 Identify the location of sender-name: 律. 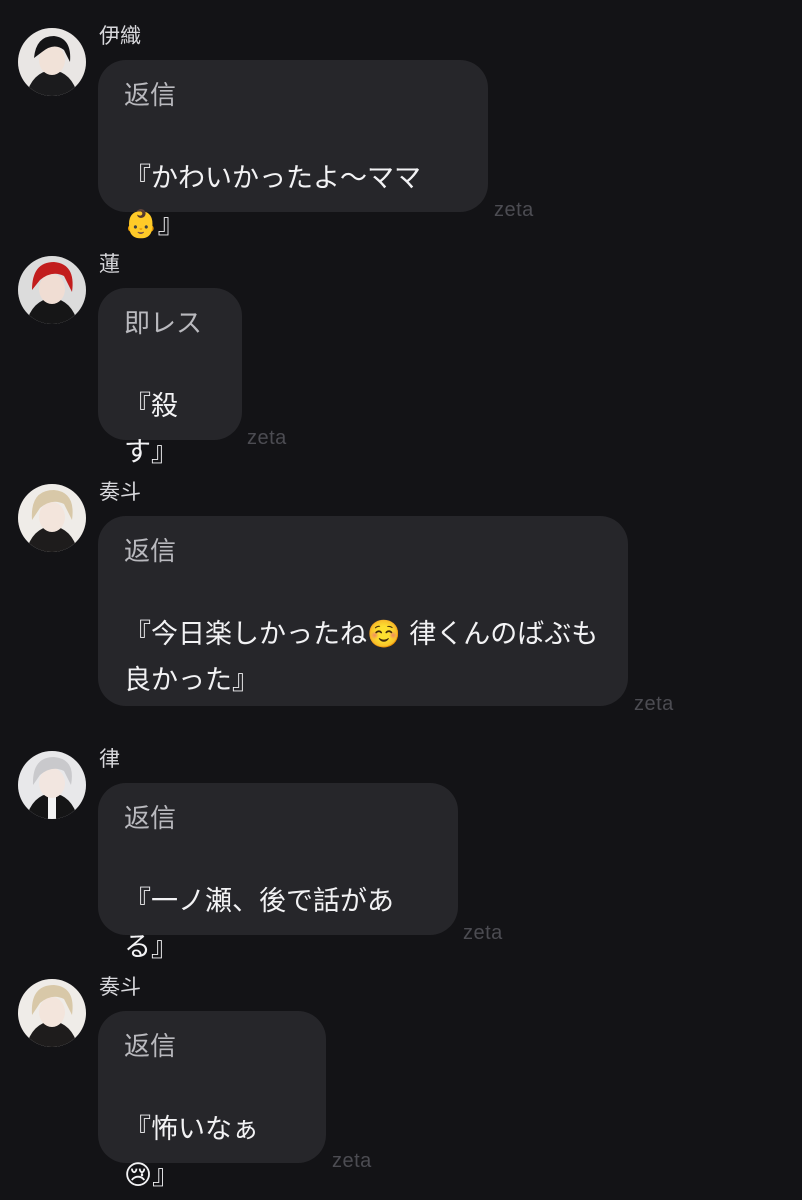
(109, 759).